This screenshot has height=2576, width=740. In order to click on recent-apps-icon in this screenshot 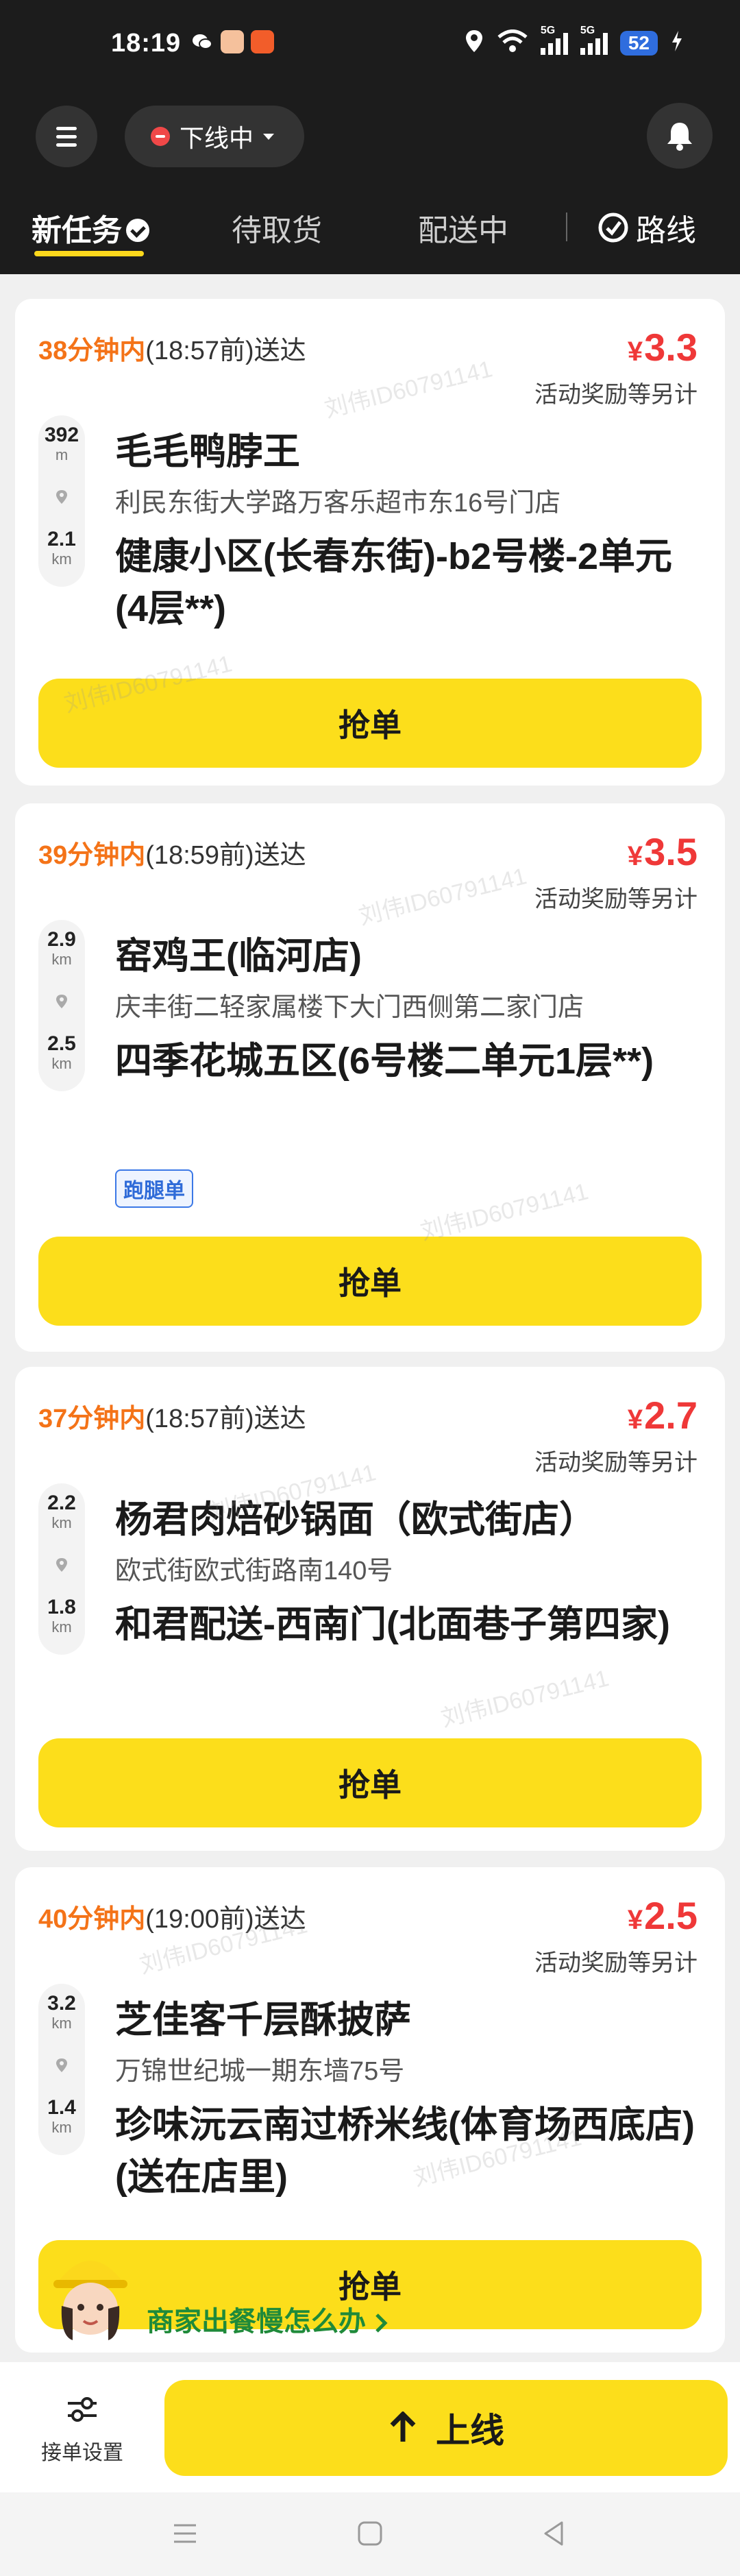, I will do `click(185, 2533)`.